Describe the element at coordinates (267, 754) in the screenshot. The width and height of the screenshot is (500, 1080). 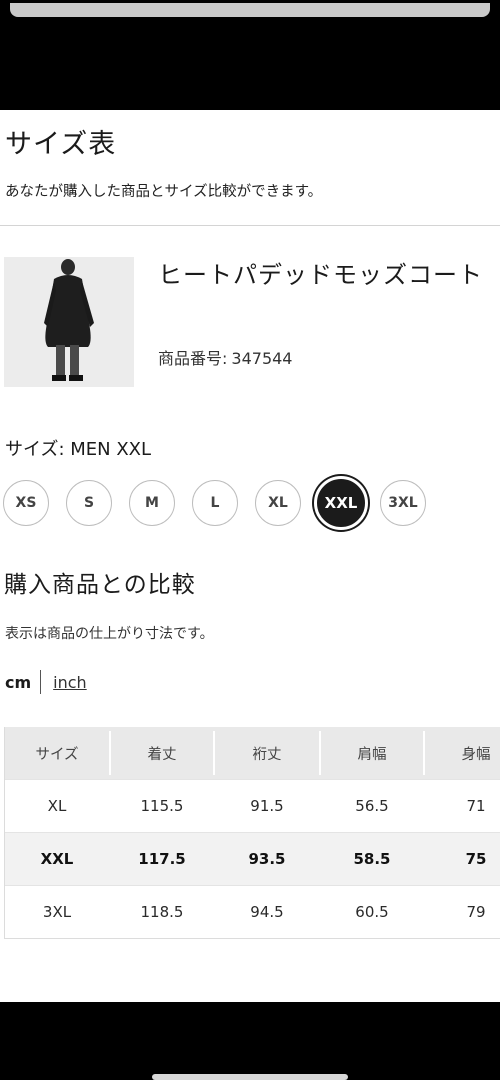
I see `header-cell-sleeve: 裄丈` at that location.